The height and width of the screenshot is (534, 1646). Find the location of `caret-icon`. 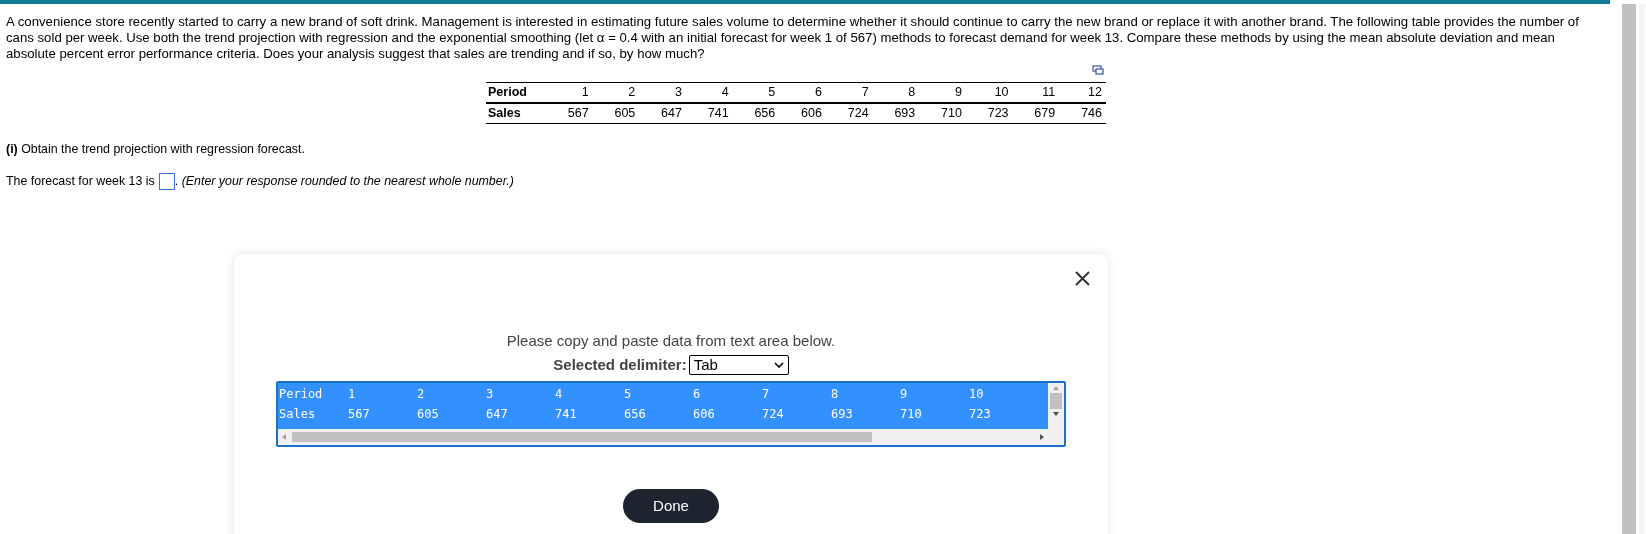

caret-icon is located at coordinates (778, 364).